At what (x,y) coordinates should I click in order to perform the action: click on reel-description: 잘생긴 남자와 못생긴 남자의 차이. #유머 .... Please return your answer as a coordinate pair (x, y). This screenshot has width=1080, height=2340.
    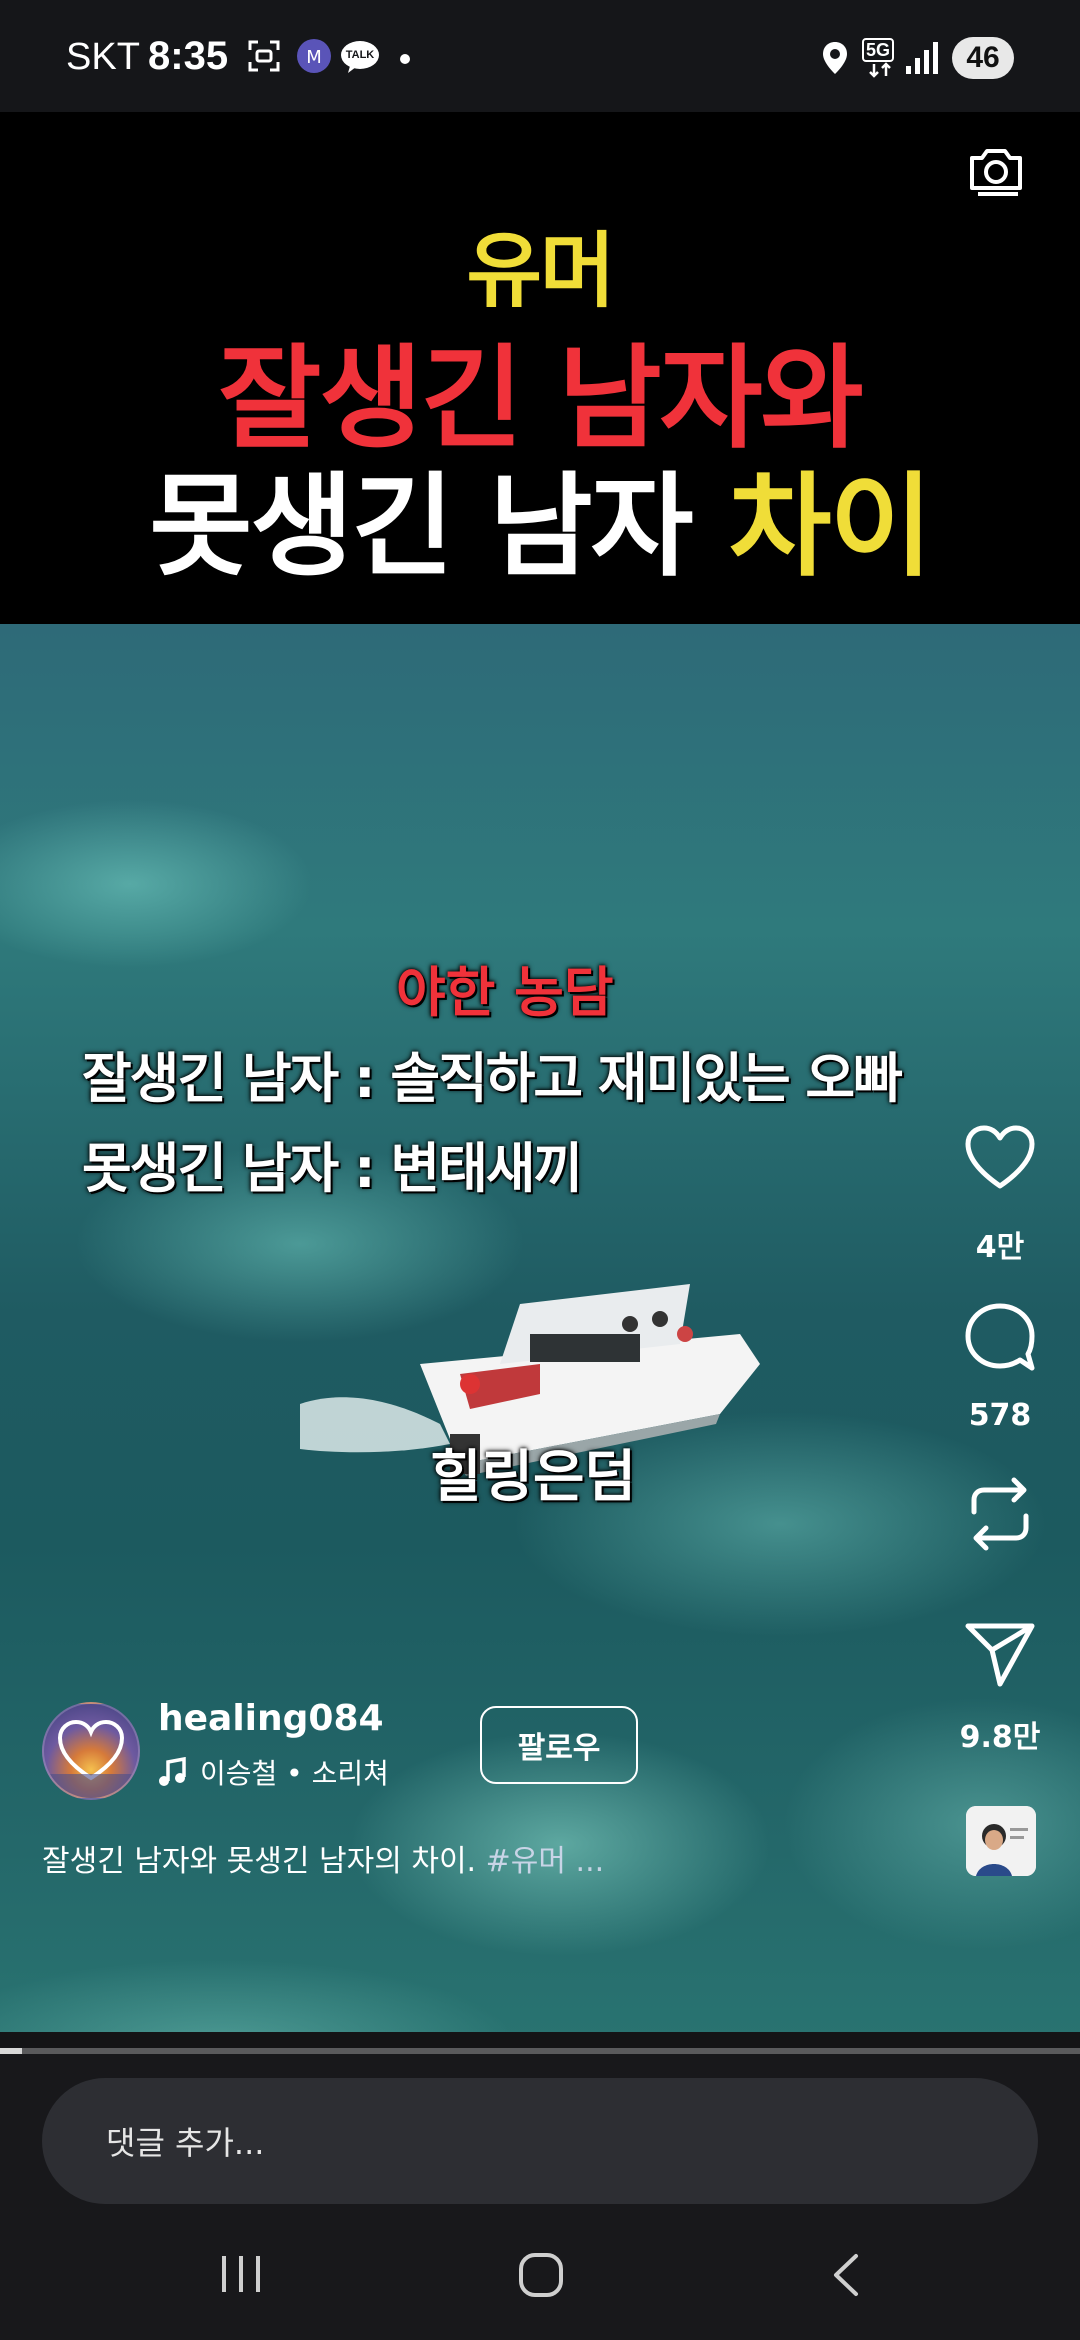
    Looking at the image, I should click on (323, 1858).